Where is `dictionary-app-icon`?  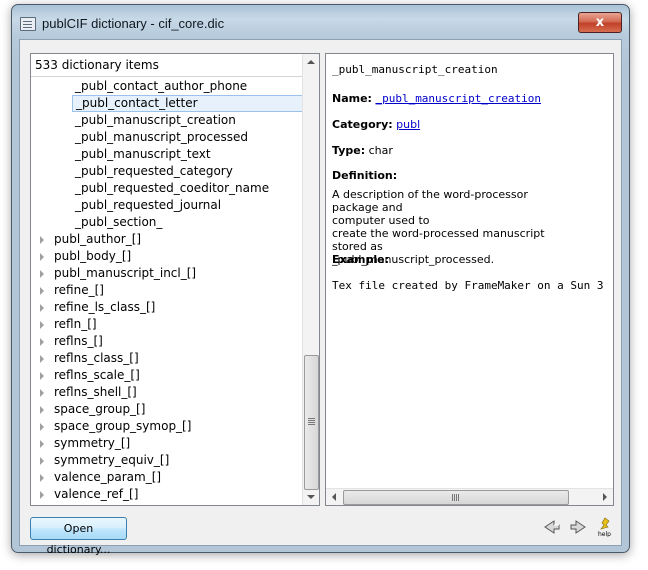 dictionary-app-icon is located at coordinates (28, 24).